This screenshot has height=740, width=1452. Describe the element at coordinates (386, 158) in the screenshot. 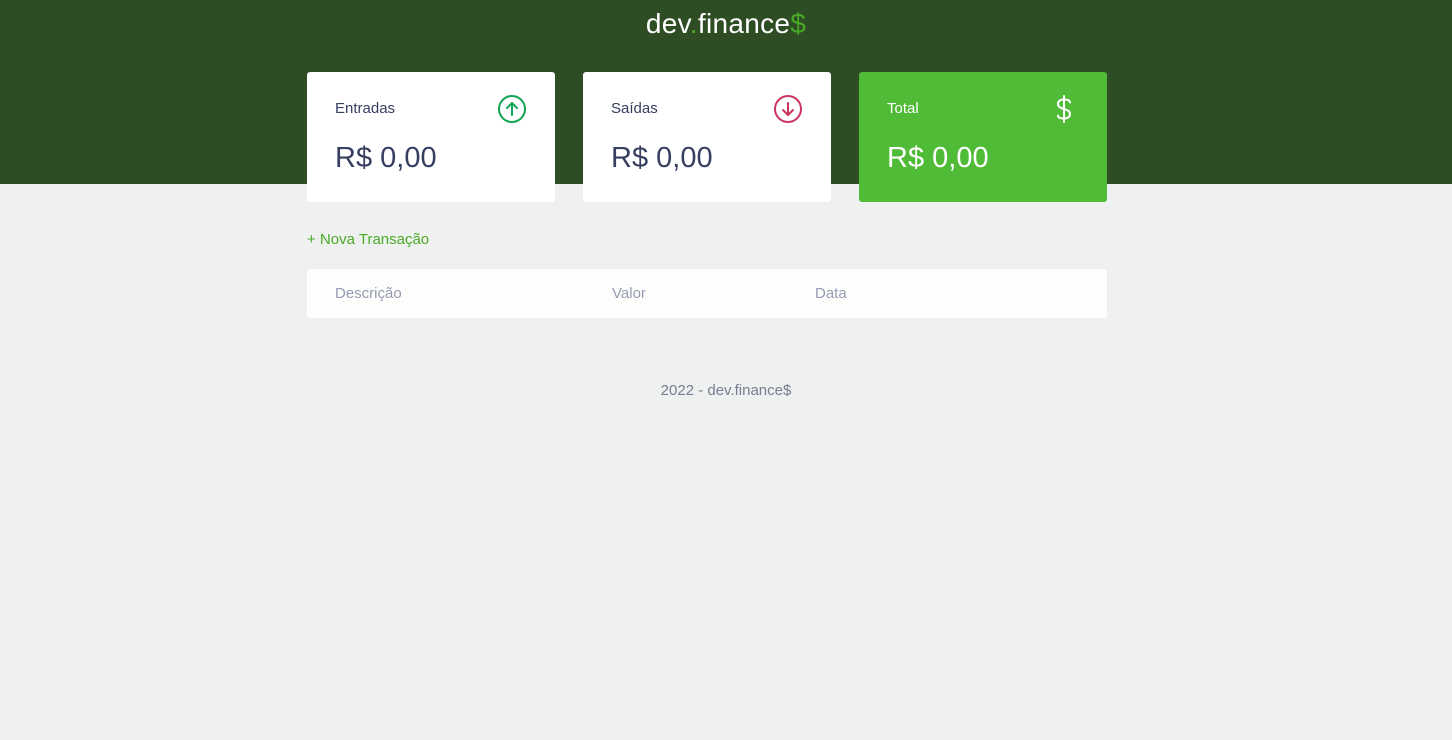

I see `income-amount: R$ 0,00` at that location.